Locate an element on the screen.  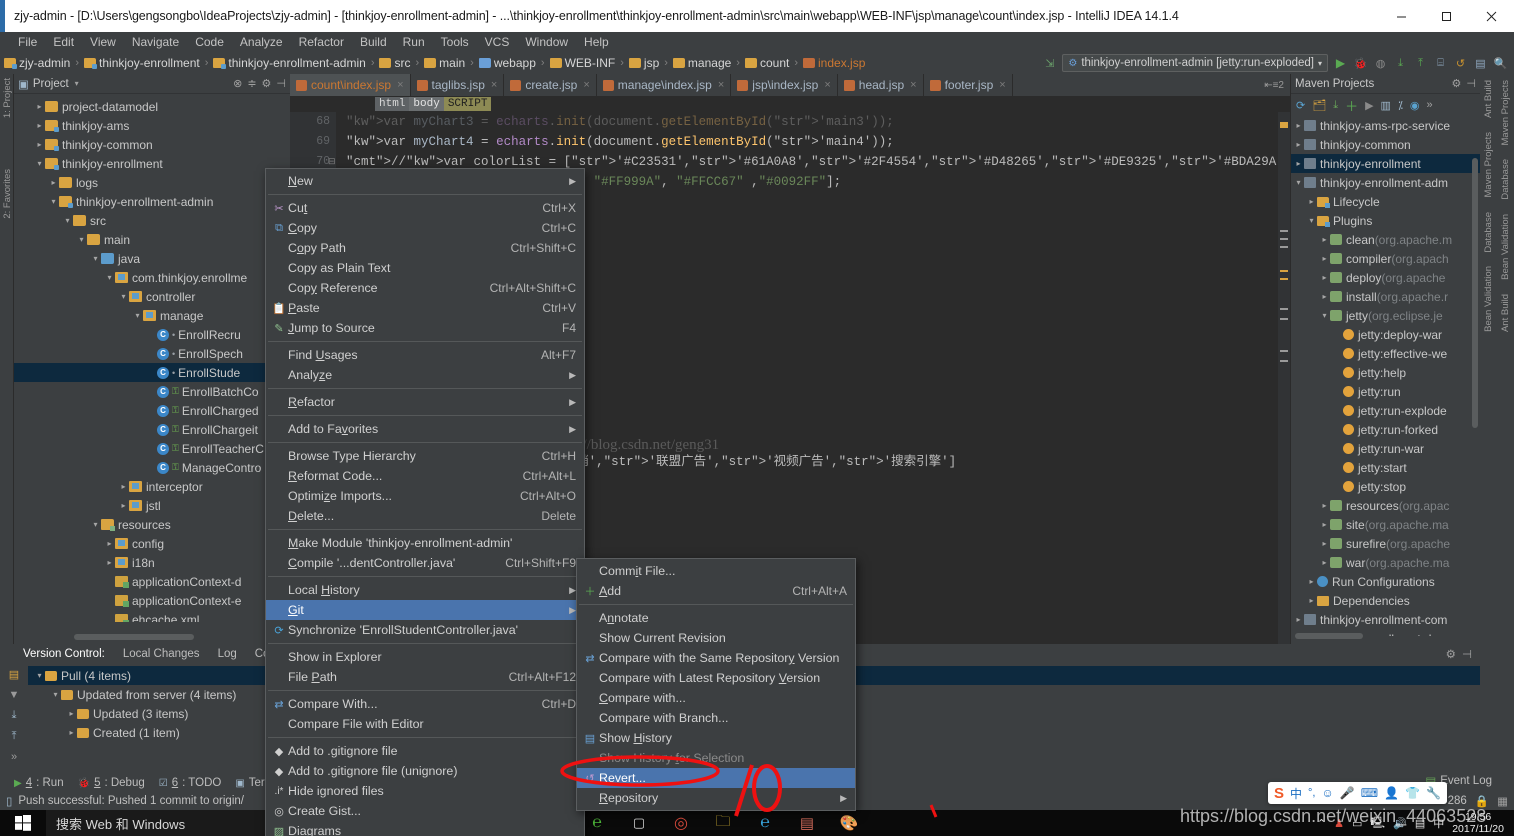
maven-horizontal-scrollbar is located at coordinates (1385, 636).